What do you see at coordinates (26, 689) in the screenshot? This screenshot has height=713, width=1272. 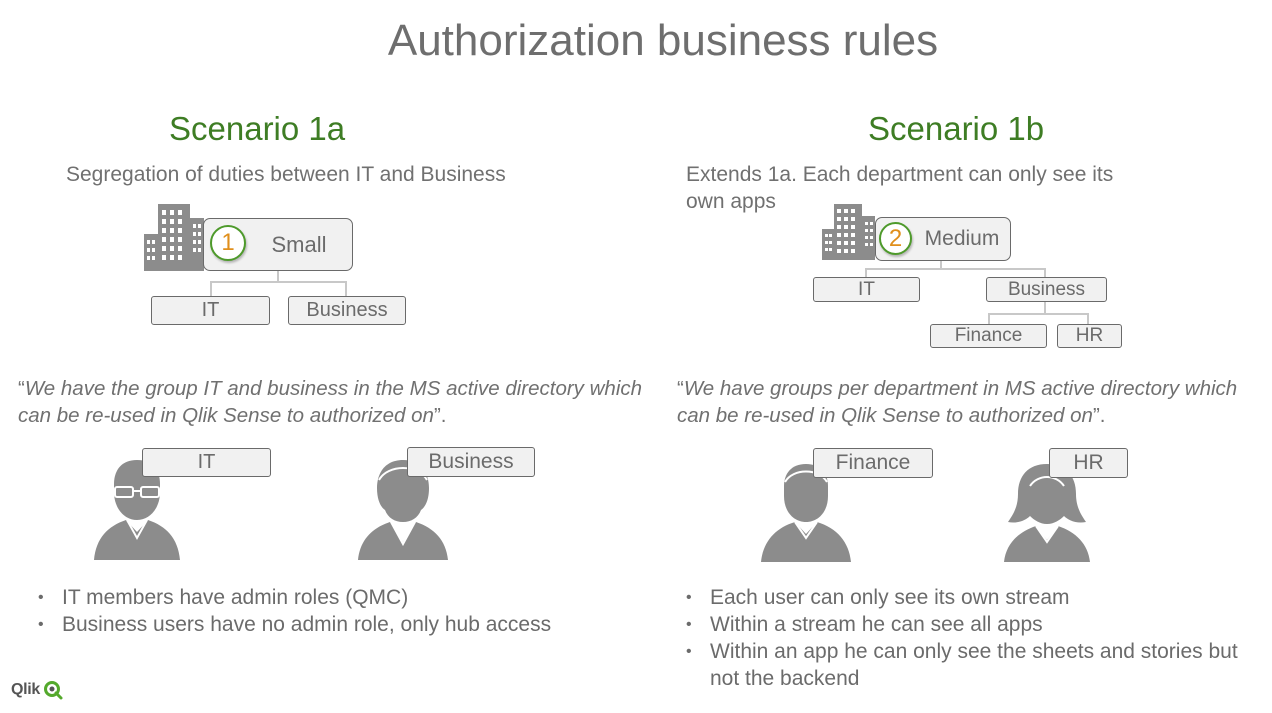 I see `qlik-logo-text: Qlik` at bounding box center [26, 689].